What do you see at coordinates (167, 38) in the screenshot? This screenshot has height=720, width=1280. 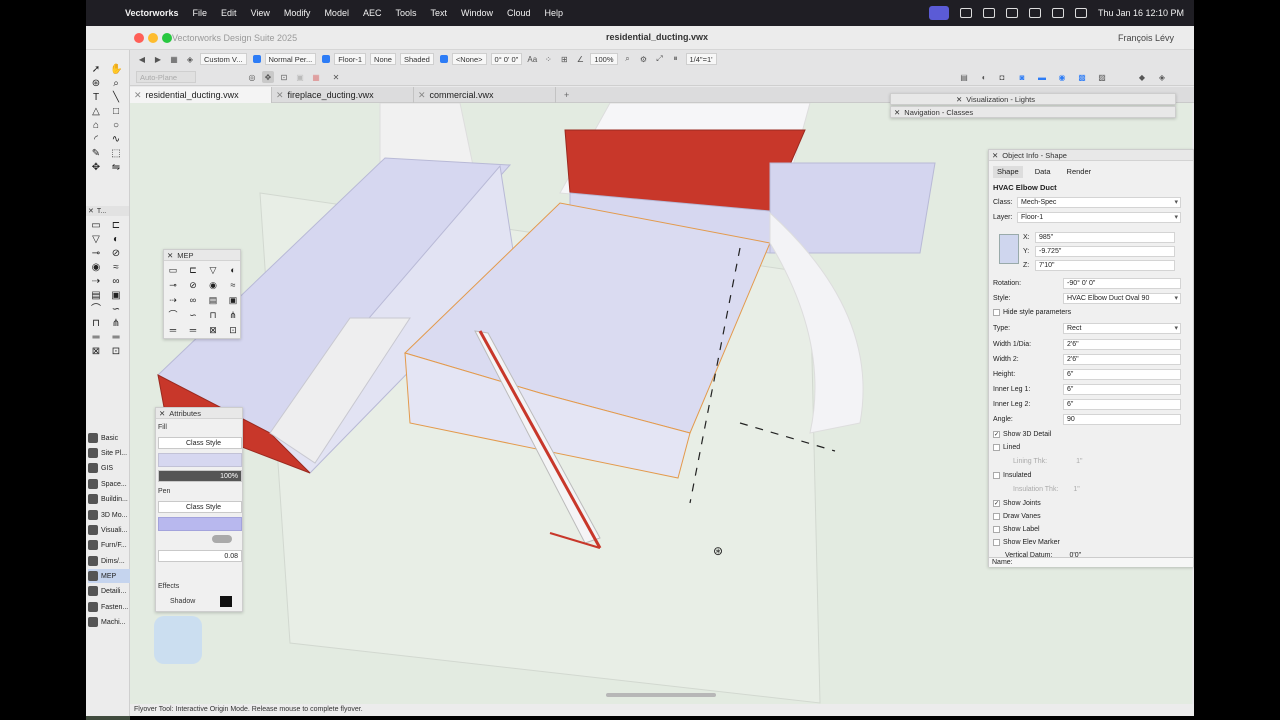 I see `zoom-window-button` at bounding box center [167, 38].